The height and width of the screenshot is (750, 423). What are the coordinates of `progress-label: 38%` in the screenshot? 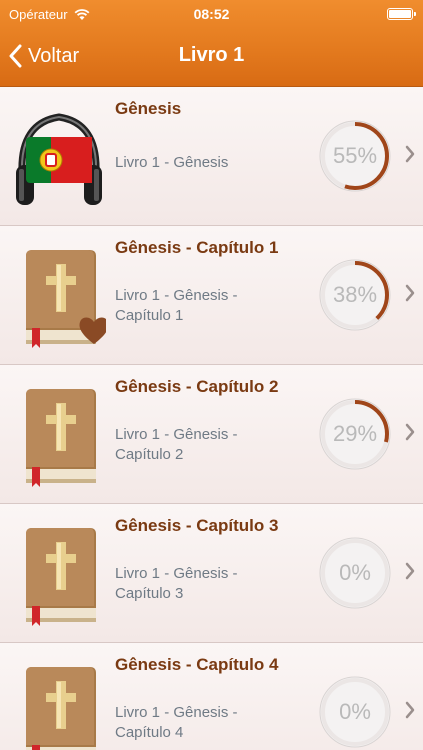 It's located at (355, 294).